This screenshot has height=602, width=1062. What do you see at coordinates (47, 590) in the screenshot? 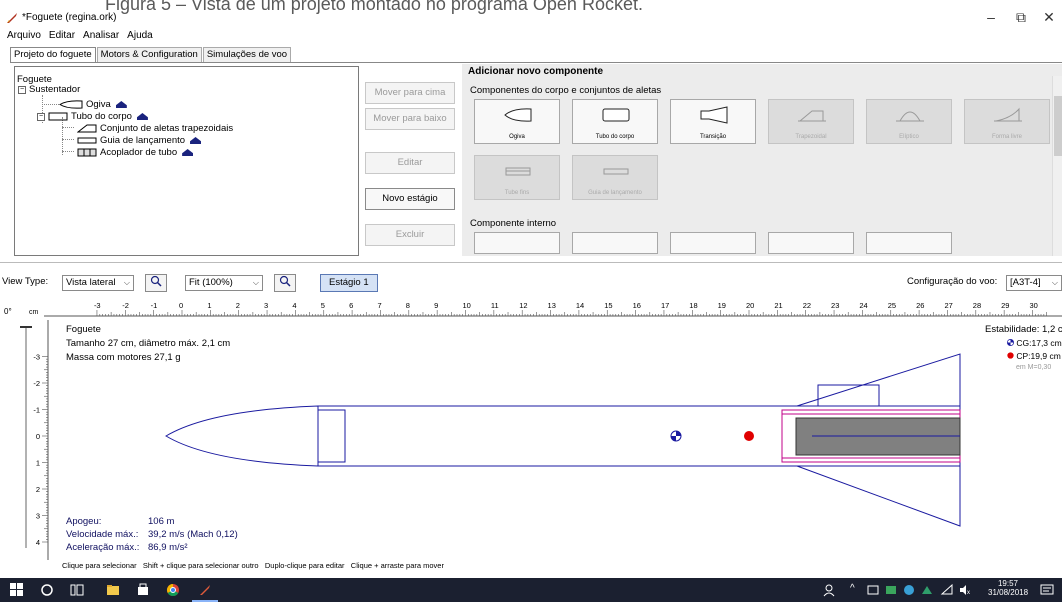
I see `search-icon` at bounding box center [47, 590].